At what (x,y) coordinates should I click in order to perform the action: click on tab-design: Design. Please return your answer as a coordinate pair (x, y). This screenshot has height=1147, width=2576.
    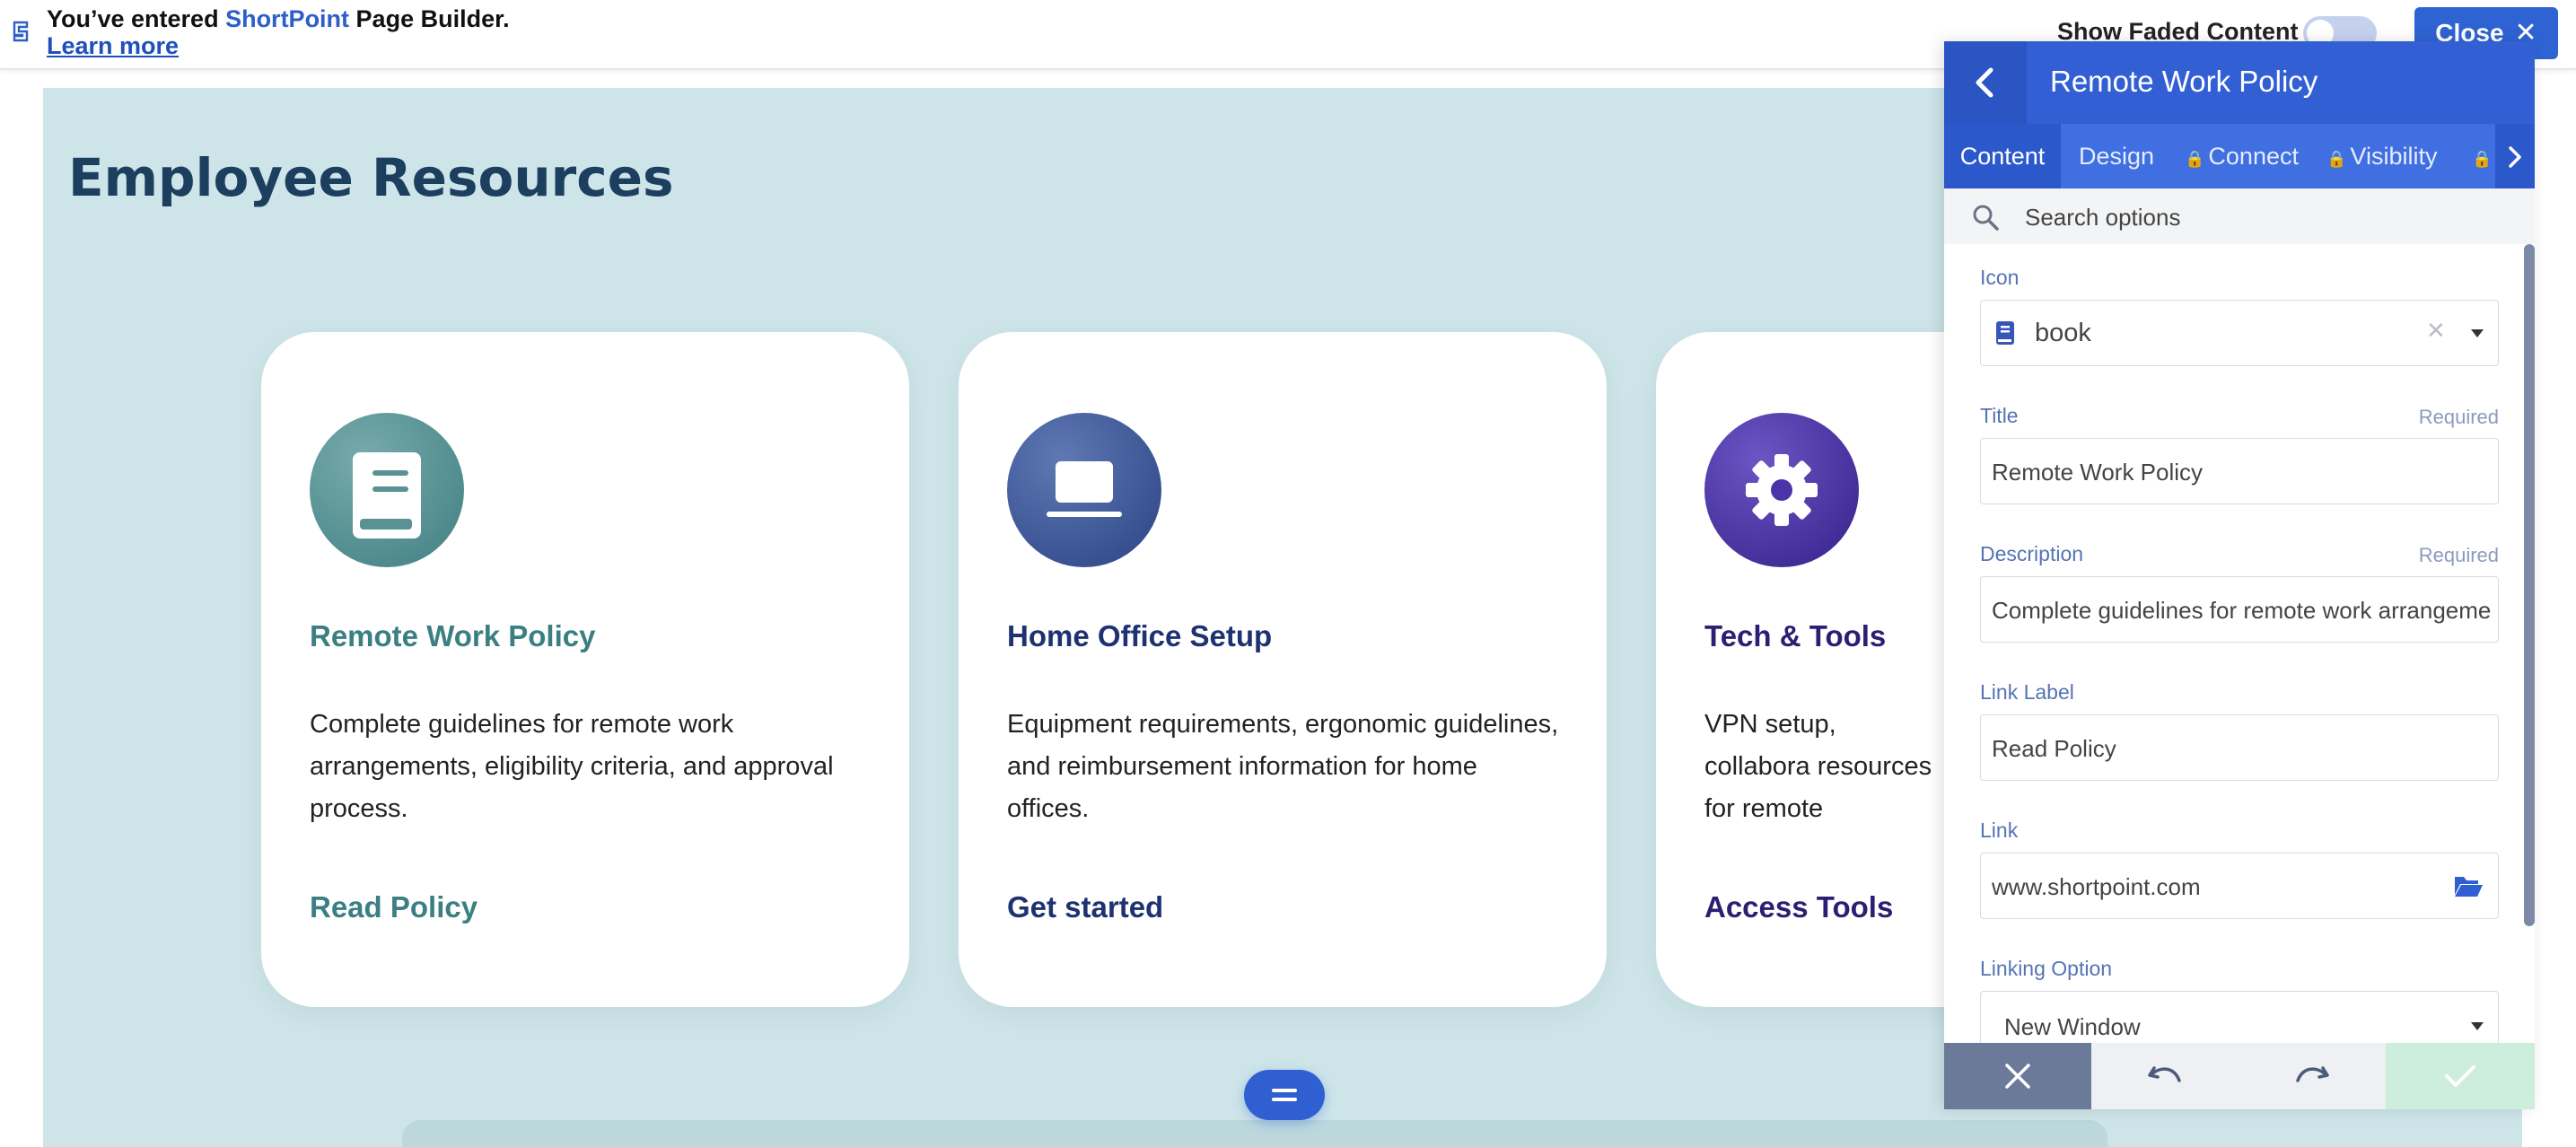
    Looking at the image, I should click on (2116, 156).